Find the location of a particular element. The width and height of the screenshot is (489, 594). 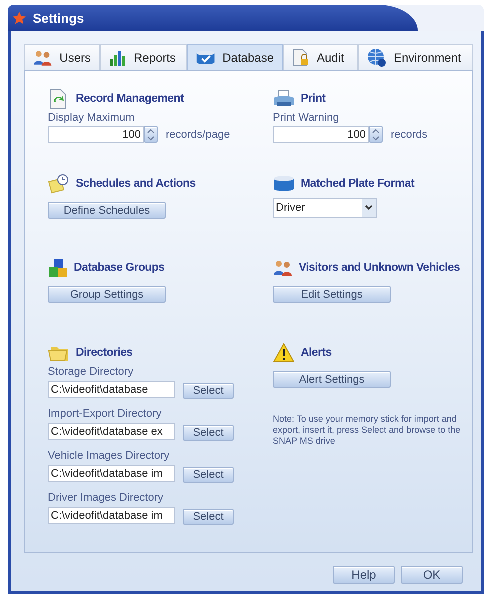

tab: Reports is located at coordinates (143, 57).